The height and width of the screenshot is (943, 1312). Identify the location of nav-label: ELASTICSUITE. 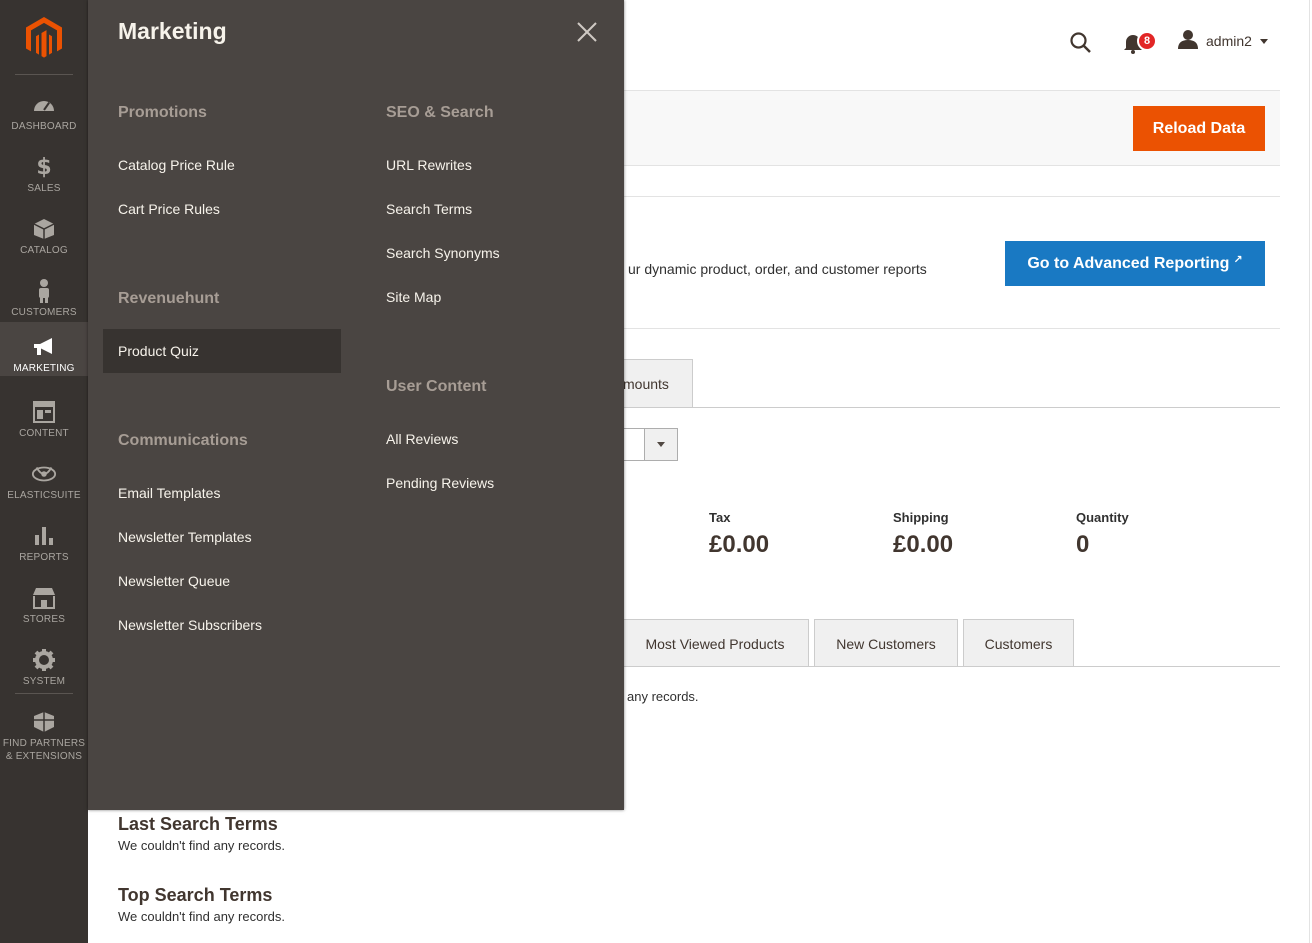
(44, 495).